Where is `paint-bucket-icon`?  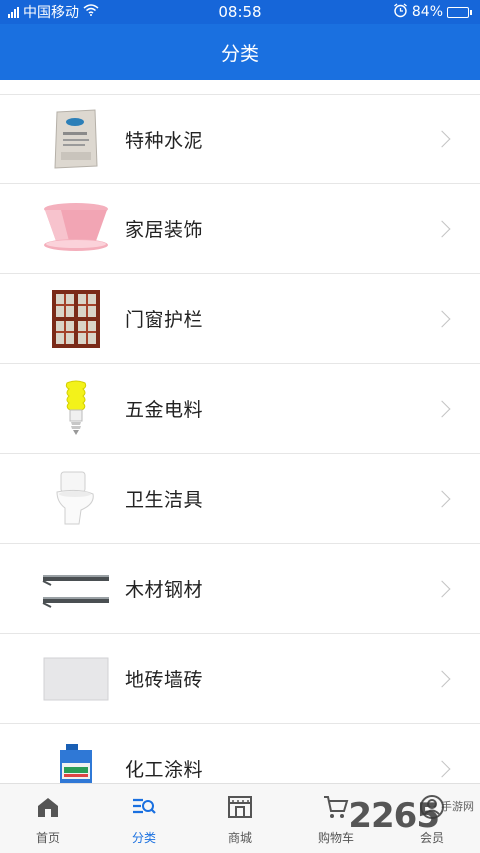 paint-bucket-icon is located at coordinates (76, 758).